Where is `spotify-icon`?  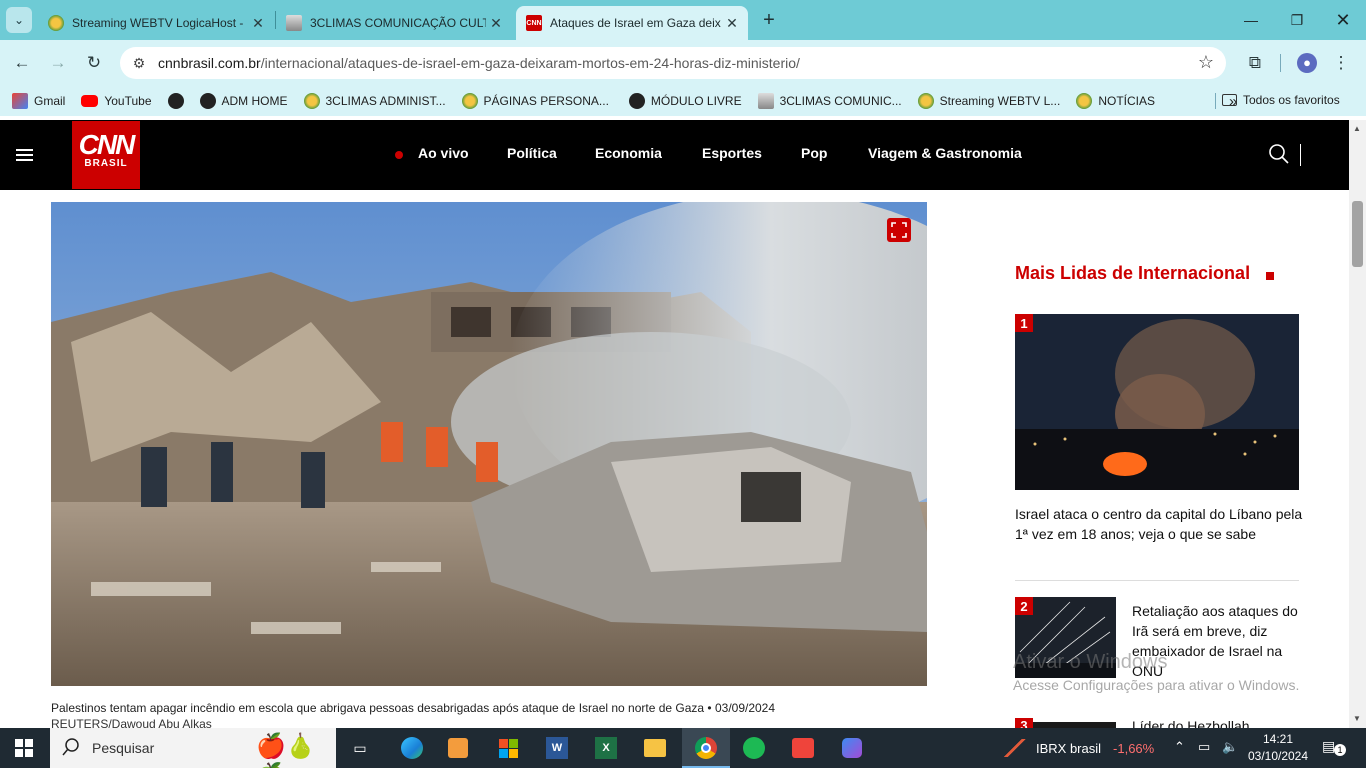 spotify-icon is located at coordinates (754, 748).